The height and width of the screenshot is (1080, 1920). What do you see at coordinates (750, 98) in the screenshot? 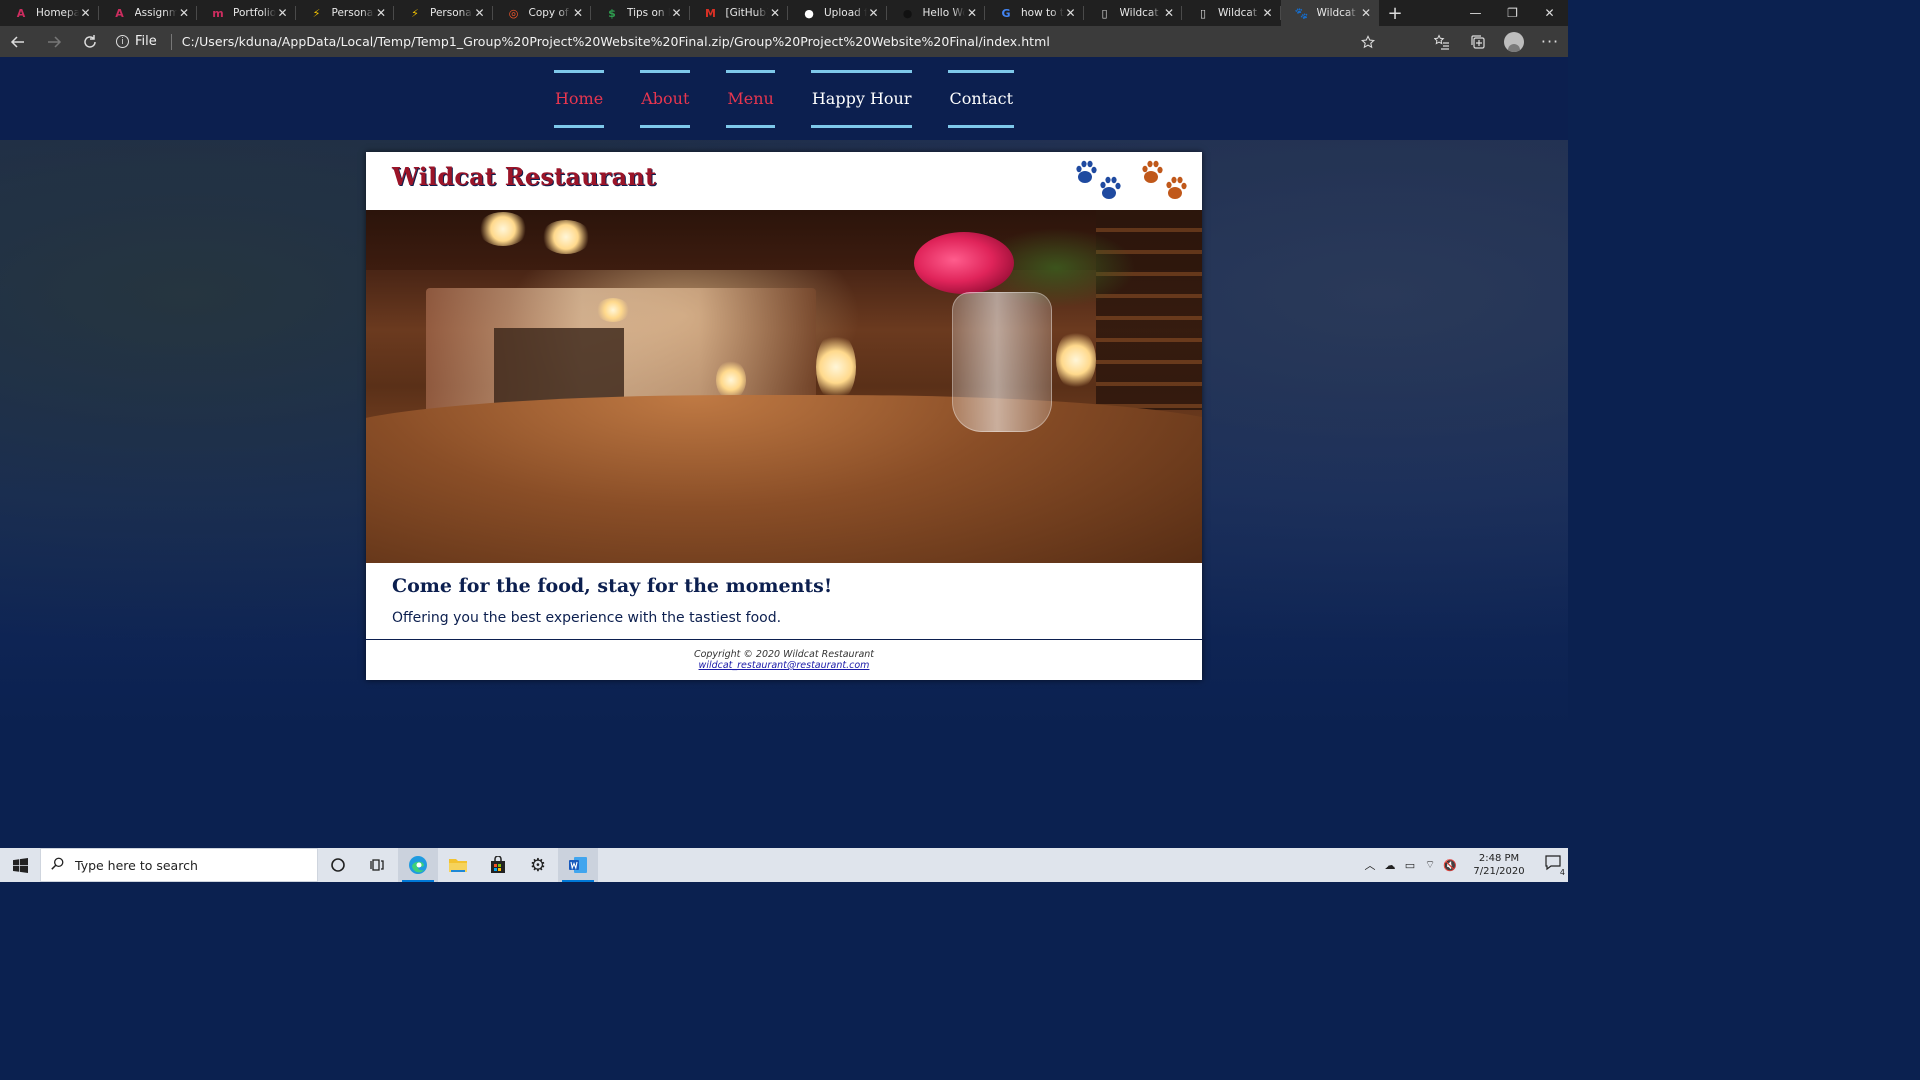
I see `nav-link-menu: Menu` at bounding box center [750, 98].